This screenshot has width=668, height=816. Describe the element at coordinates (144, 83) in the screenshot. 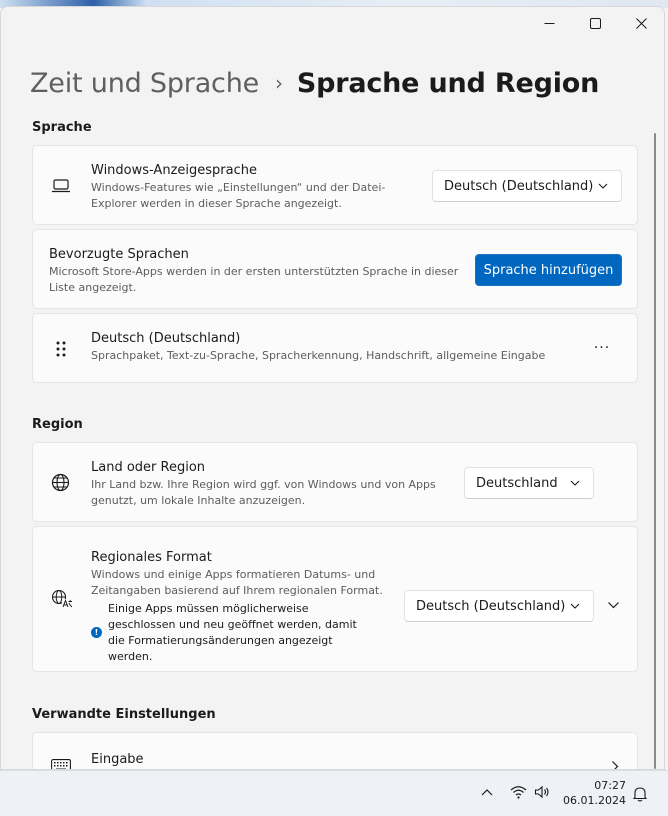

I see `breadcrumb-parent-link: Zeit und Sprache` at that location.